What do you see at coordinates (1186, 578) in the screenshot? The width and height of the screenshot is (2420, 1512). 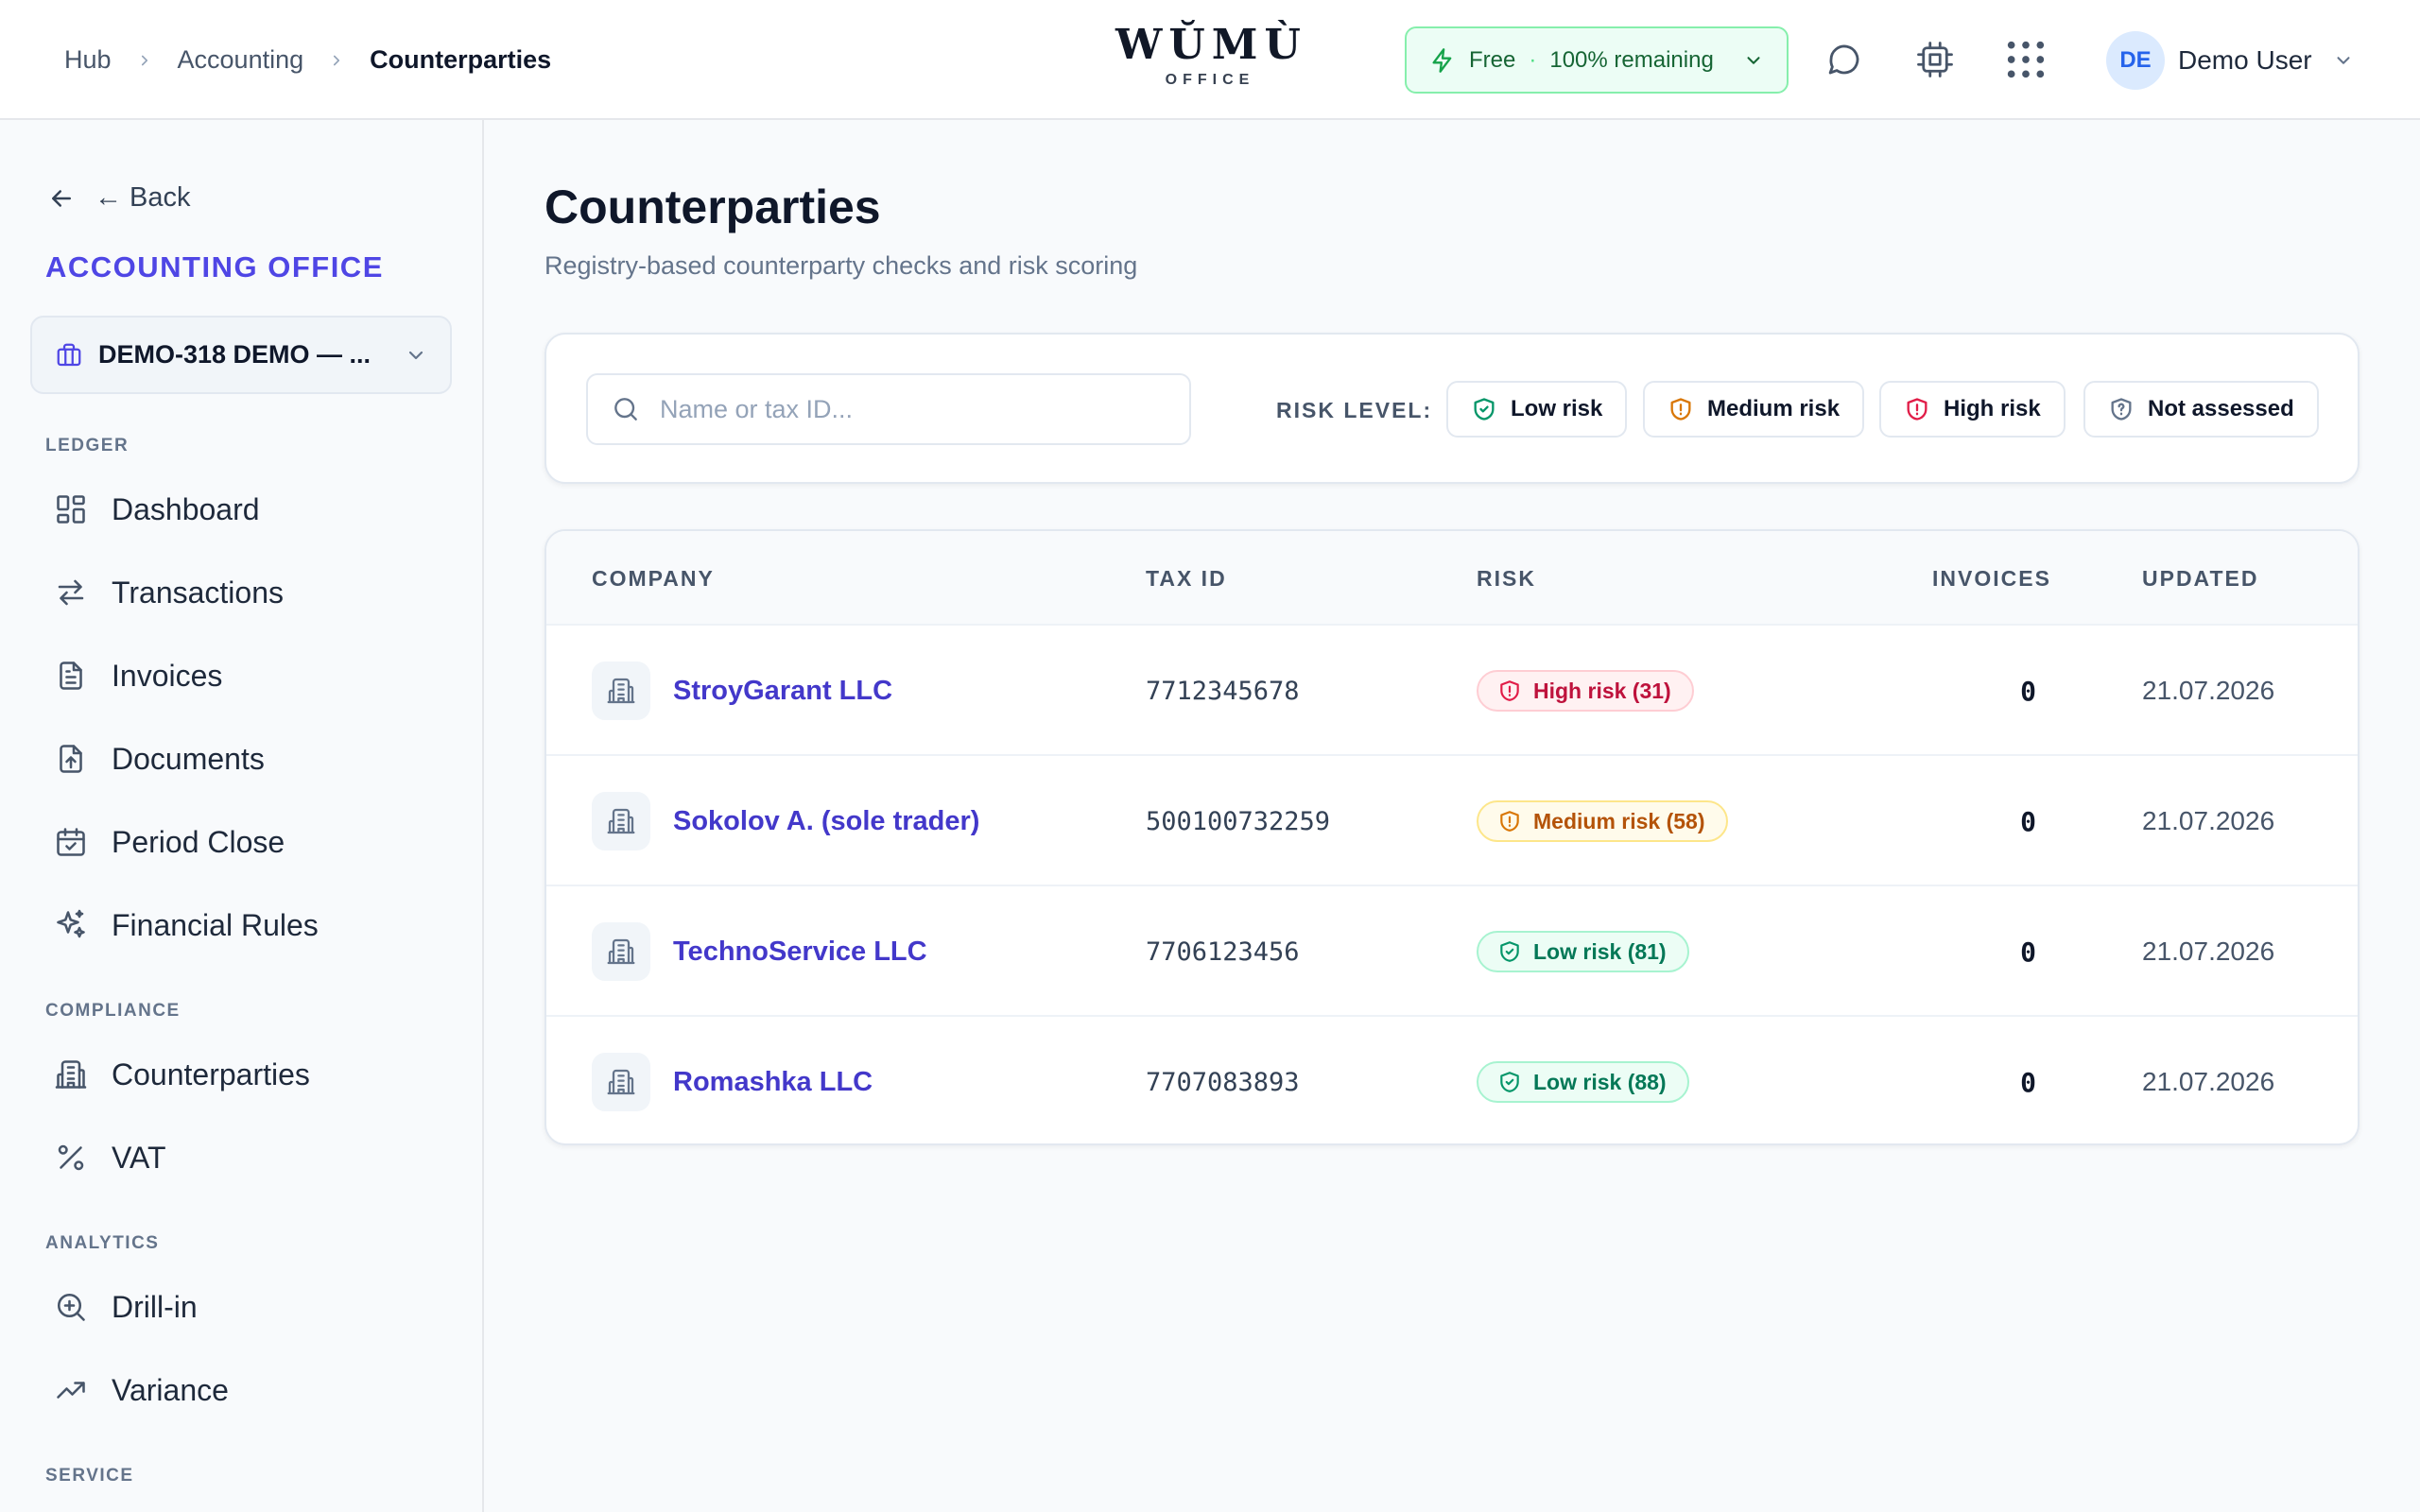 I see `column-header-tax-id: TAX ID` at bounding box center [1186, 578].